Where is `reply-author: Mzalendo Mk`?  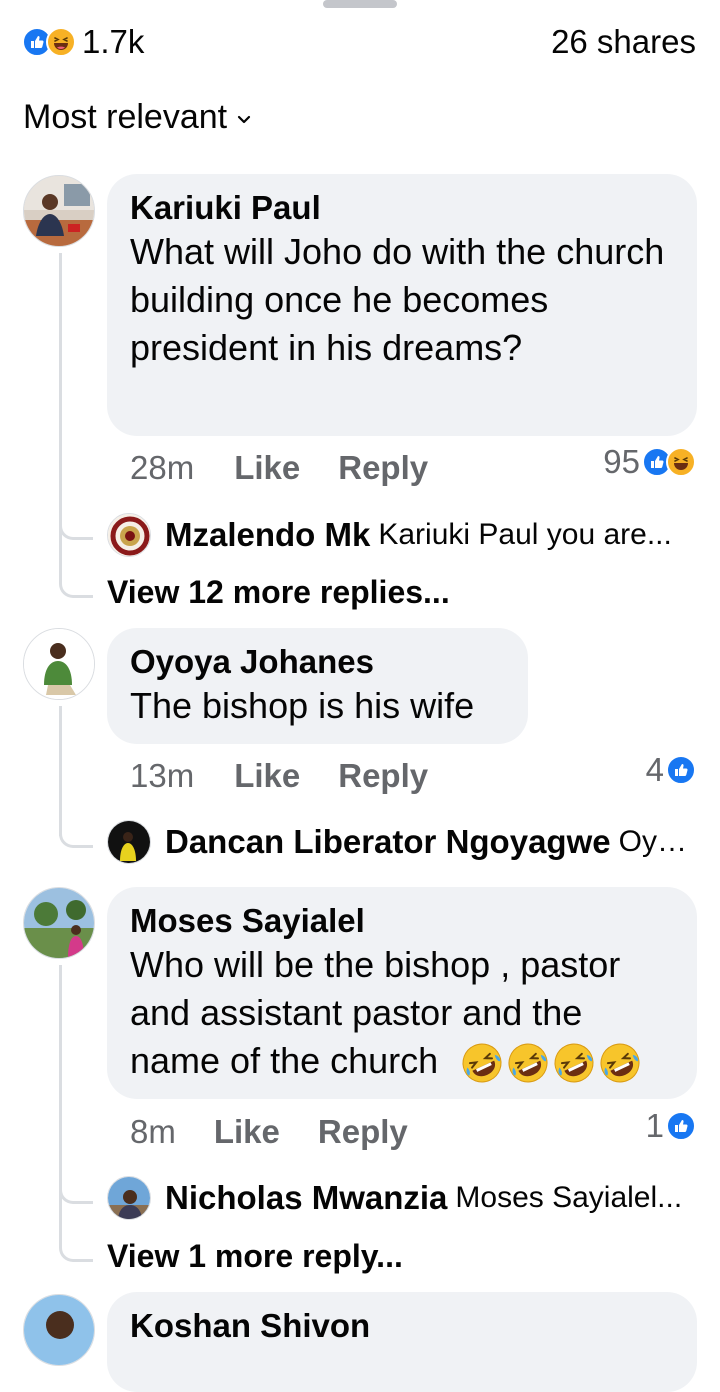
reply-author: Mzalendo Mk is located at coordinates (268, 534).